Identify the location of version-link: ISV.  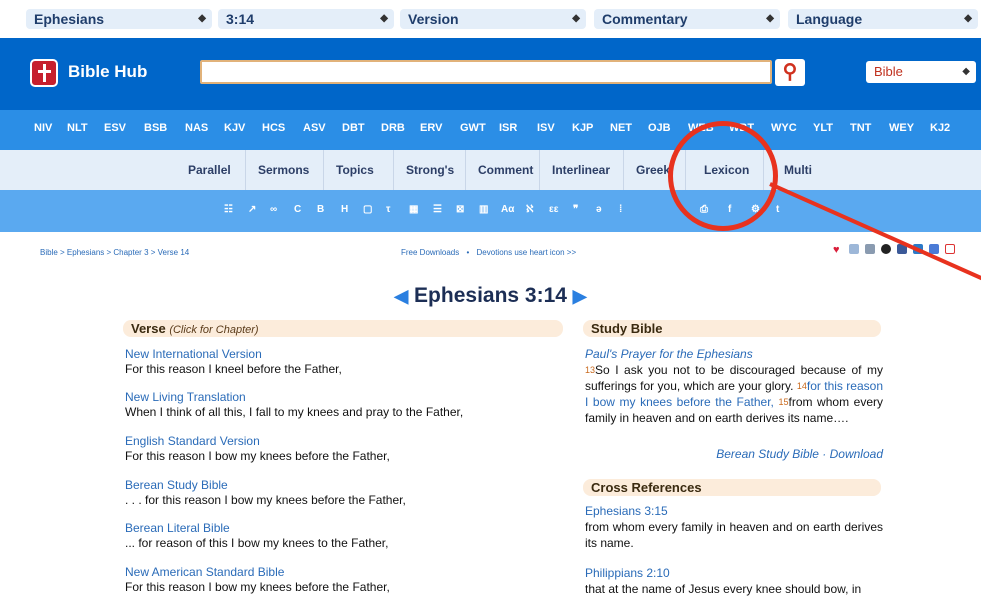
(546, 128).